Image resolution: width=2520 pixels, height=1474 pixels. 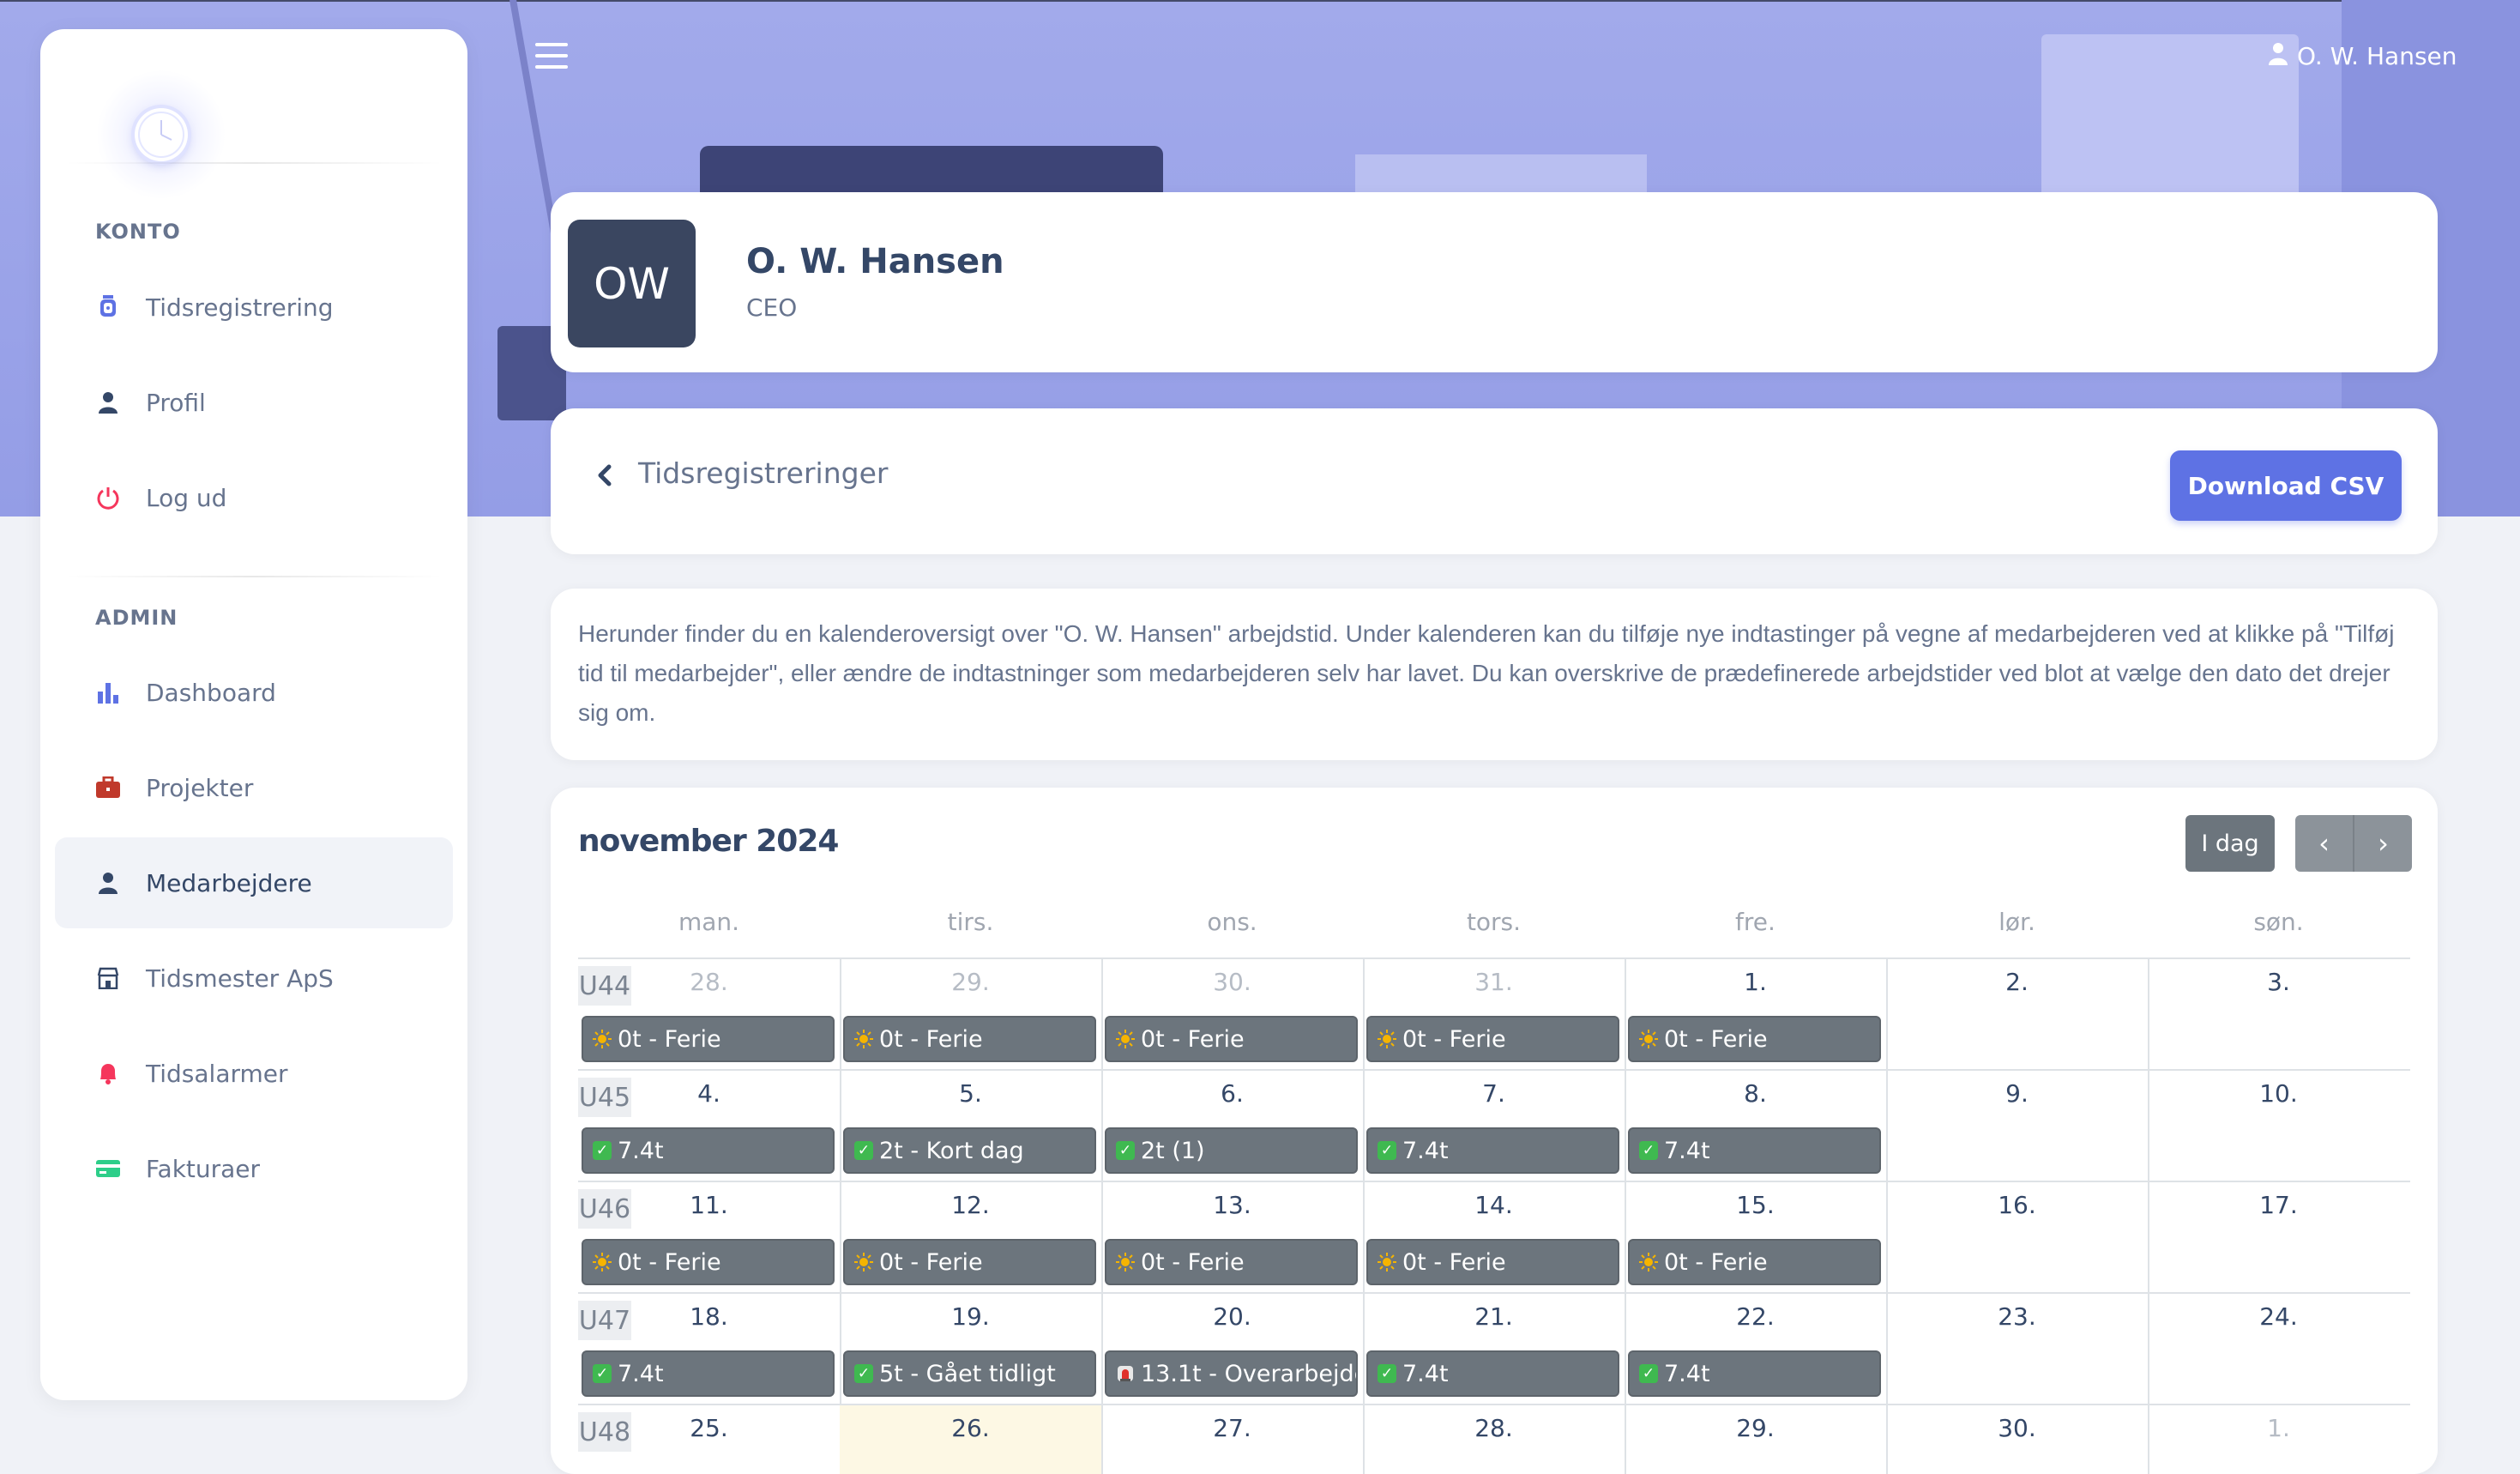 I want to click on day-cell: U48 25., so click(x=709, y=1439).